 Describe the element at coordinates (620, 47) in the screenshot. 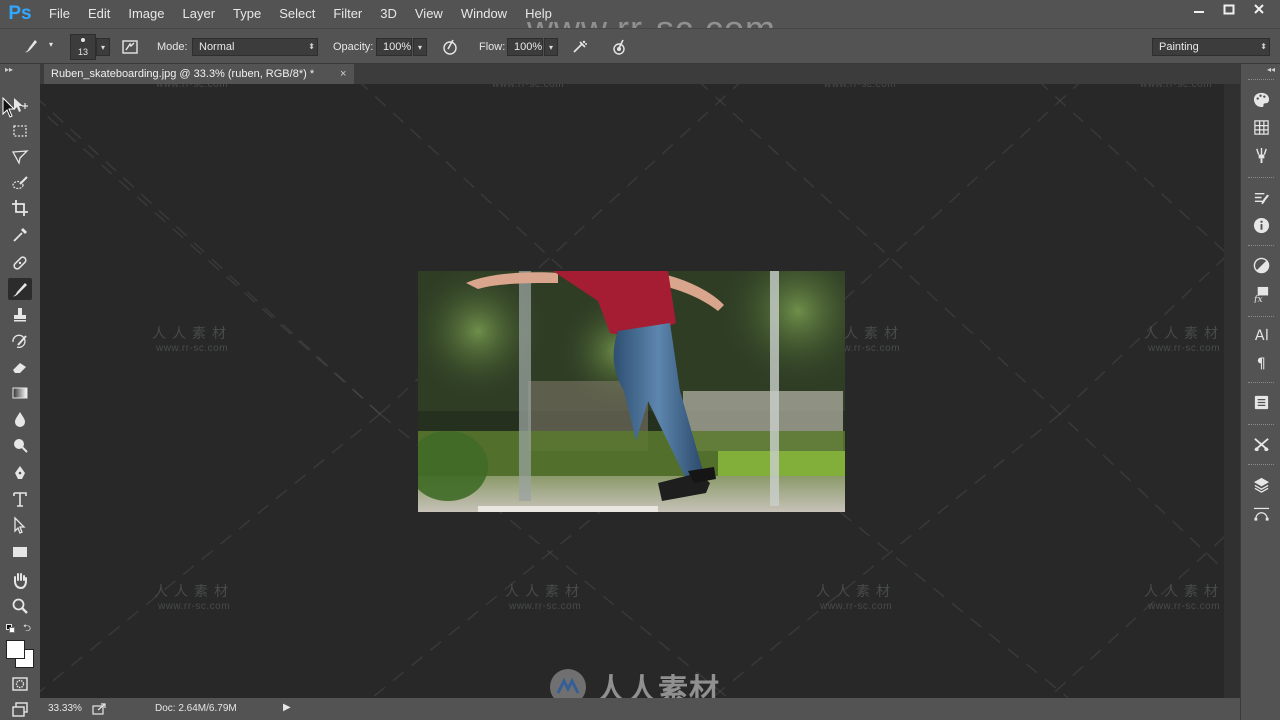

I see `pressure-size-icon` at that location.